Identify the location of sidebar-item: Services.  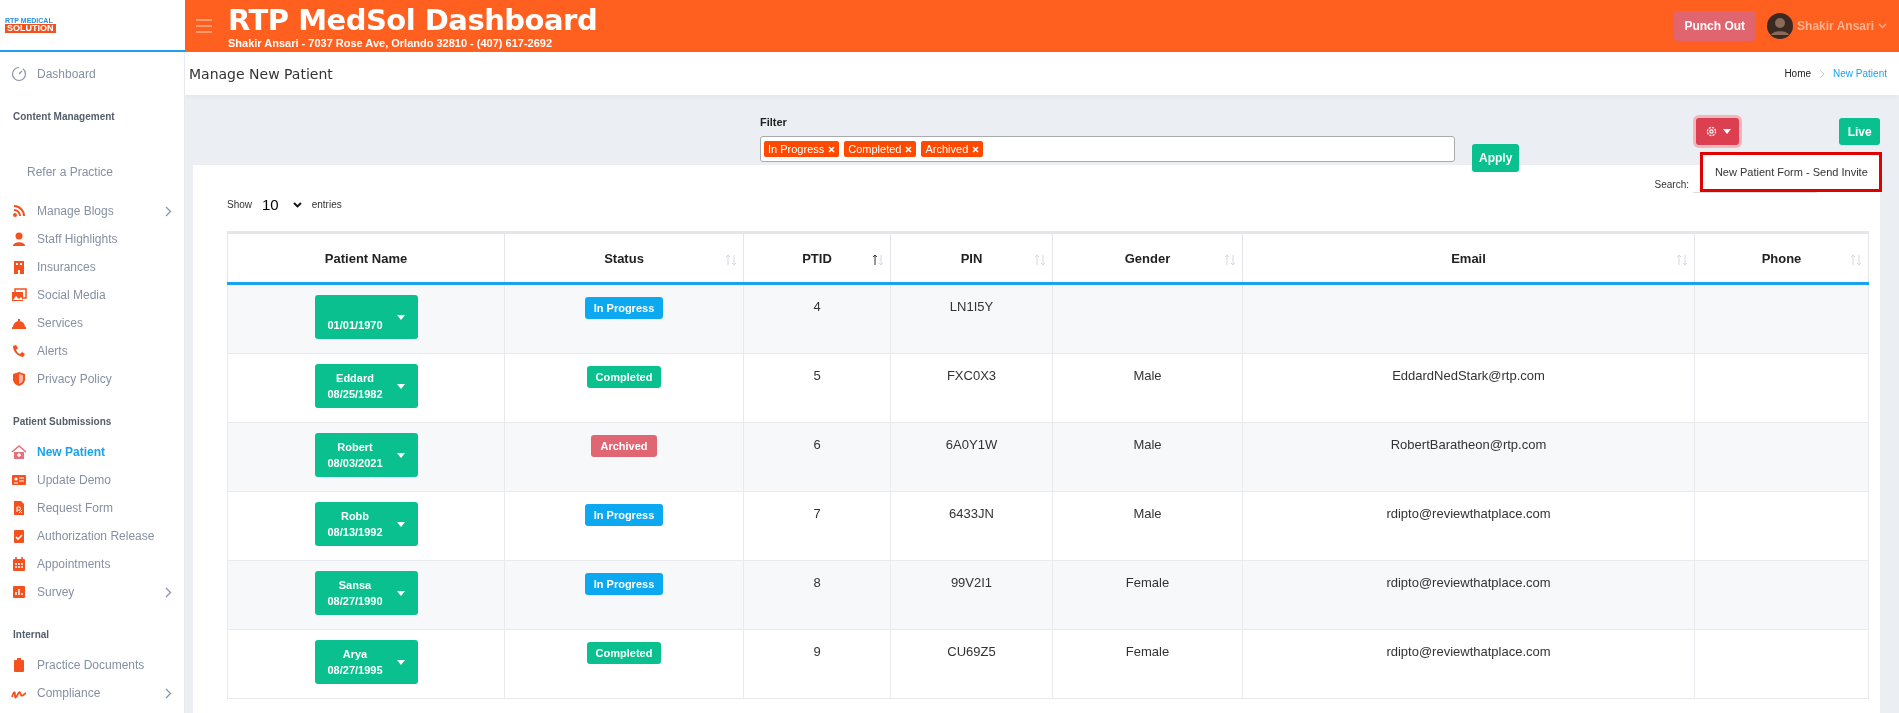
(92, 323).